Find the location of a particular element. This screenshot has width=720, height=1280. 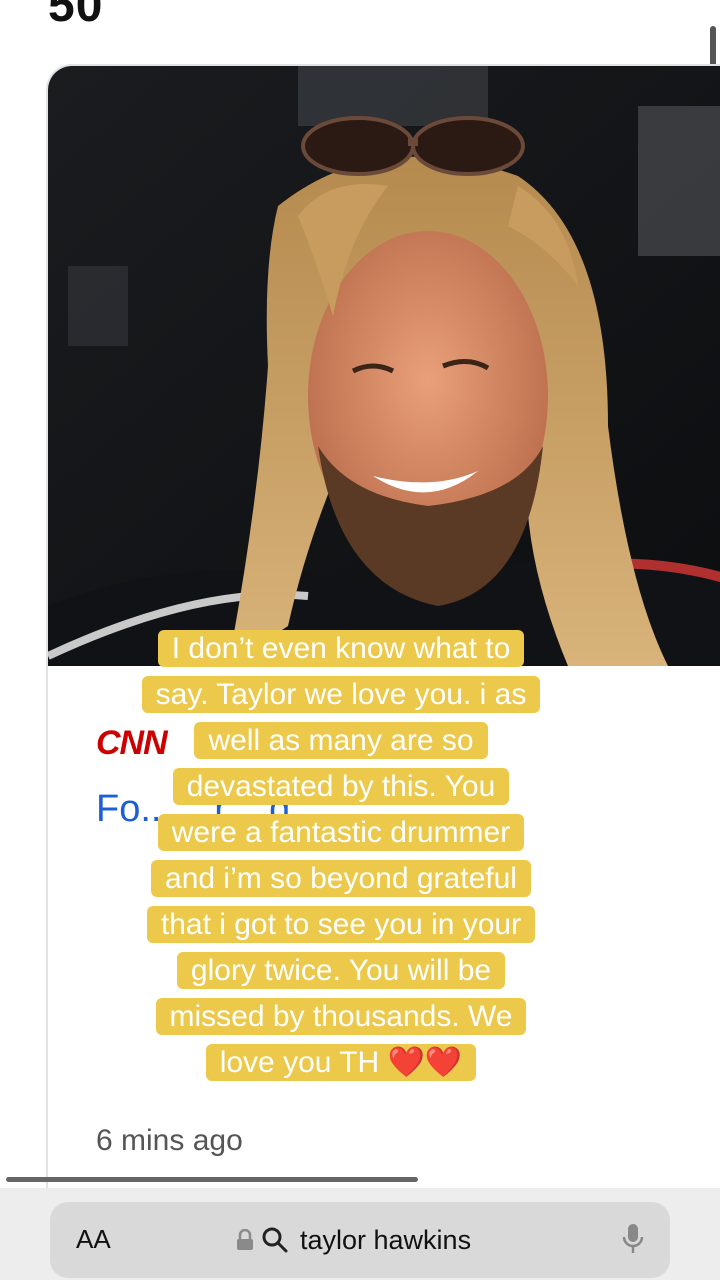

caption-line: that i got to see you in your is located at coordinates (341, 924).